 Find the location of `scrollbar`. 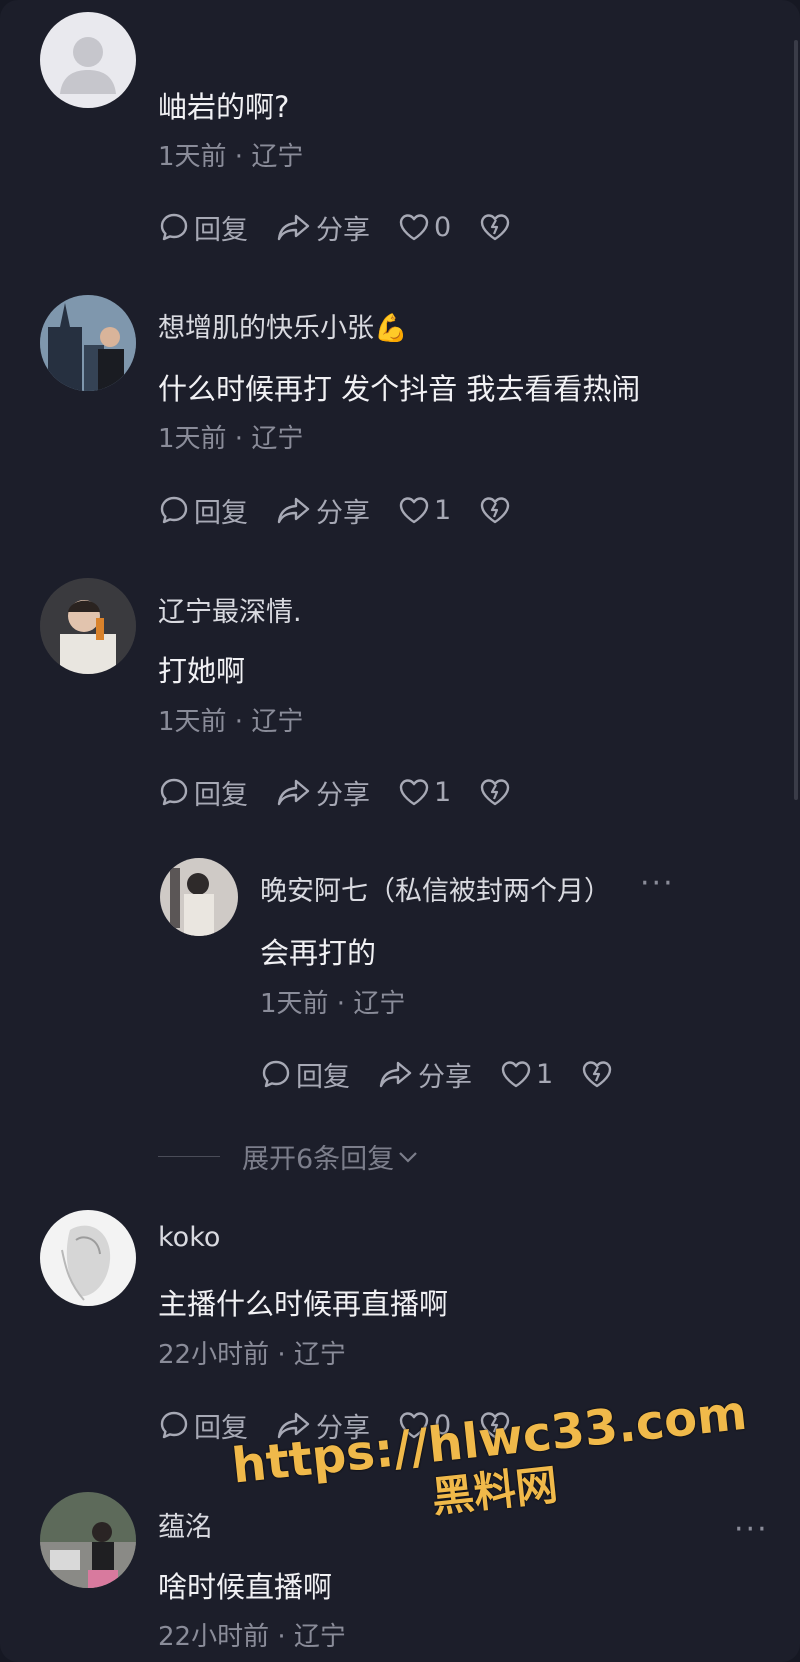

scrollbar is located at coordinates (796, 420).